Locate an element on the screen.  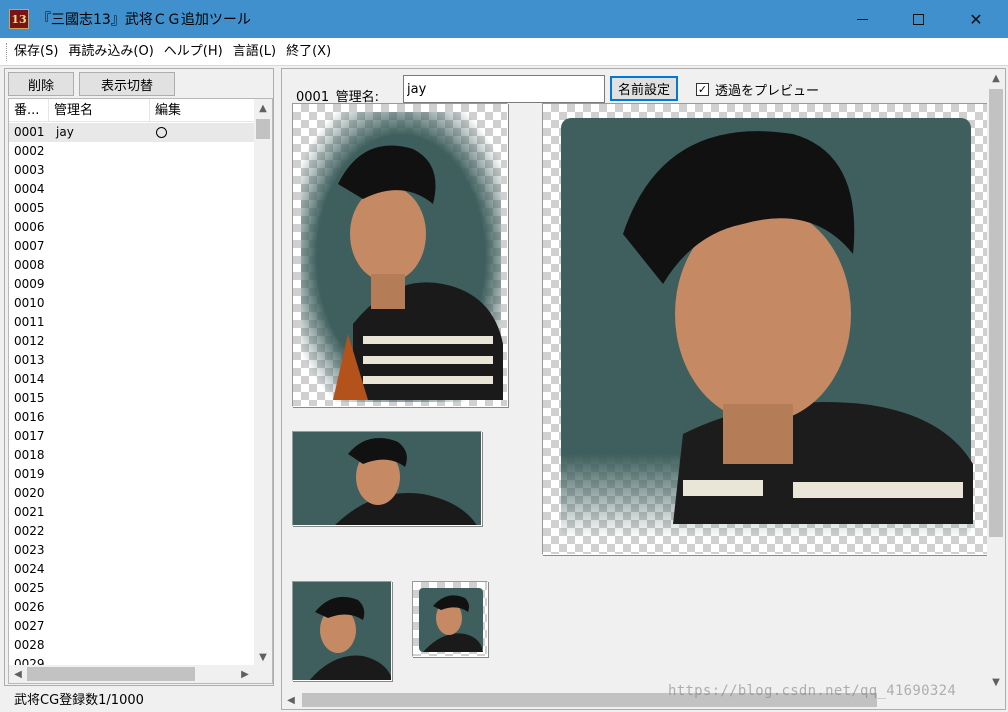
scroll-down-icon: ▼ is located at coordinates (263, 657).